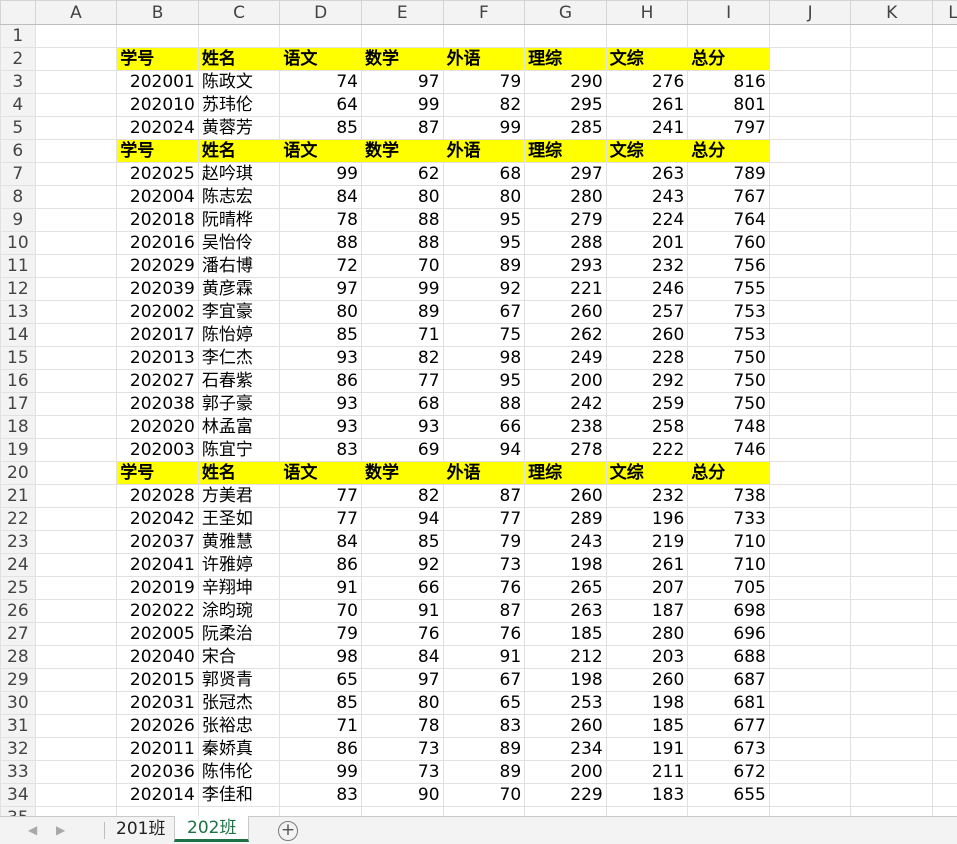  Describe the element at coordinates (402, 450) in the screenshot. I see `data-cell: 69` at that location.